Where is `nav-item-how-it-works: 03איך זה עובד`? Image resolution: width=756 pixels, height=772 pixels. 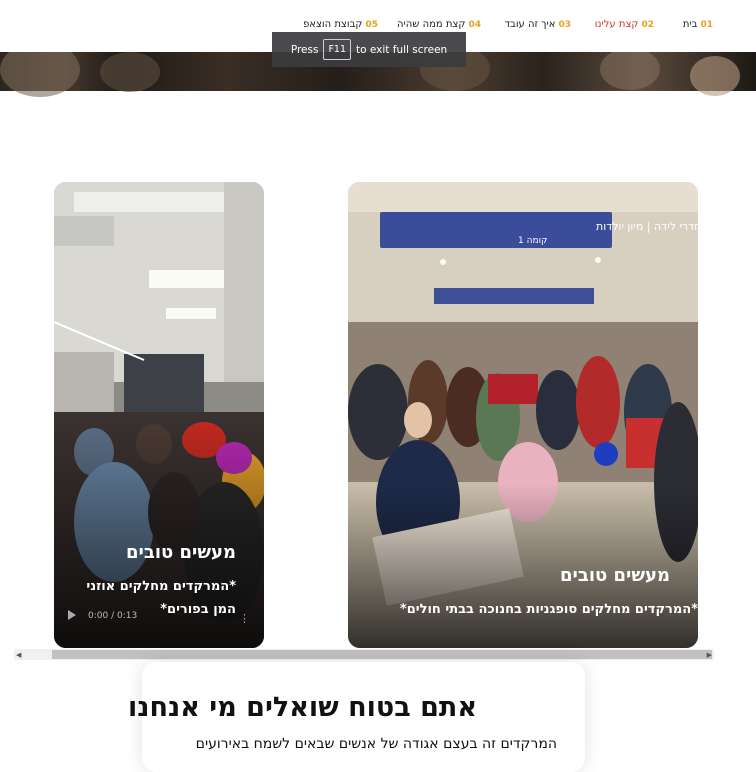
nav-item-how-it-works: 03איך זה עובד is located at coordinates (538, 24).